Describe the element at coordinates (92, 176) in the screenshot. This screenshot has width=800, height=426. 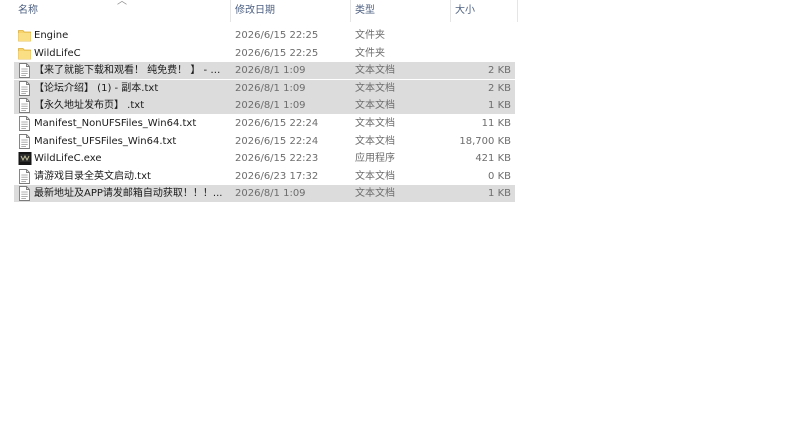
I see `file-name: 请游戏目录全英文启动.txt` at that location.